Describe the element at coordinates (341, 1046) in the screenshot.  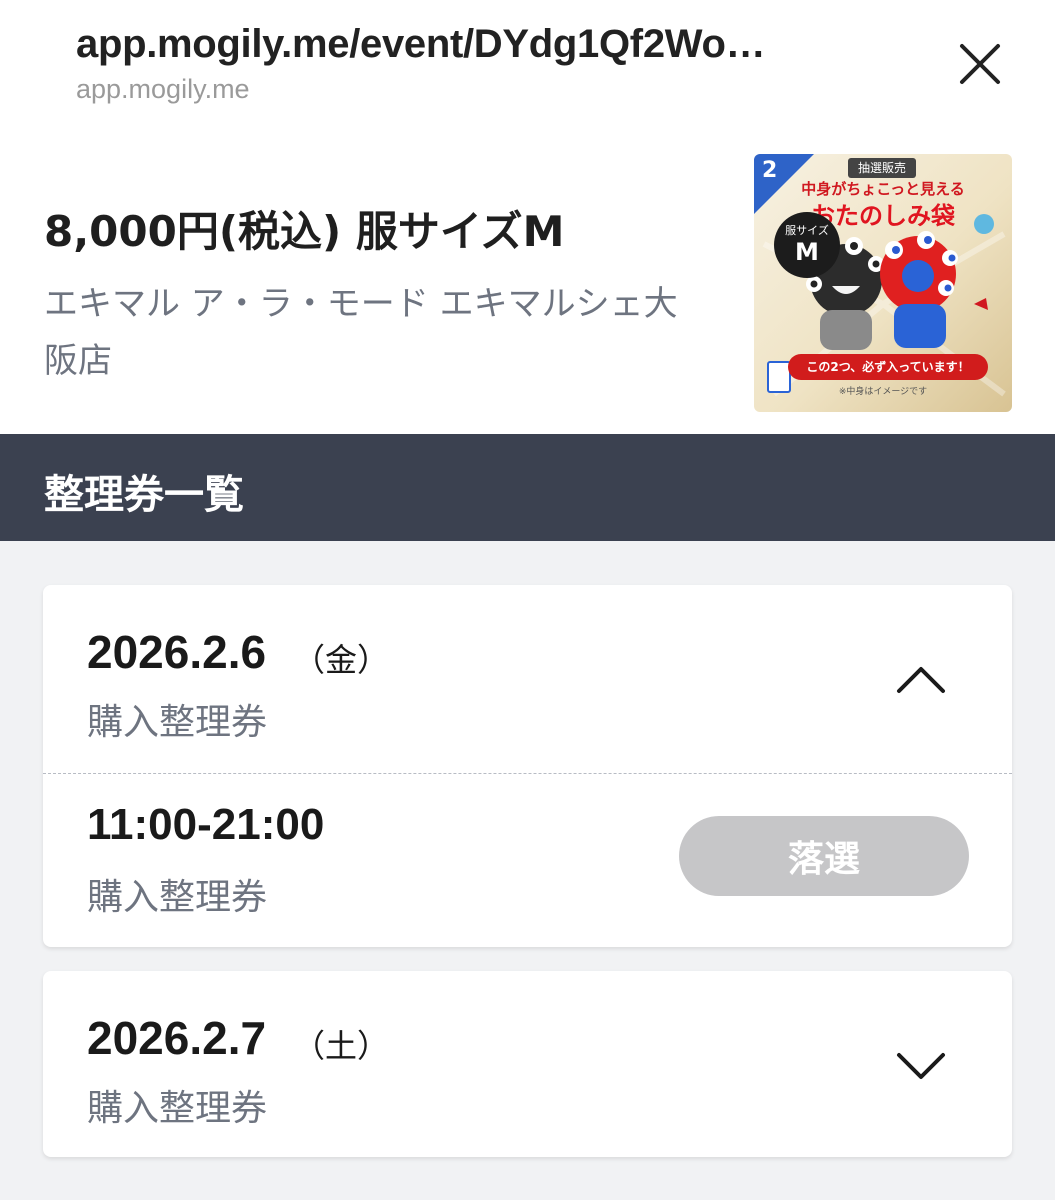
I see `day-weekday: （土）` at that location.